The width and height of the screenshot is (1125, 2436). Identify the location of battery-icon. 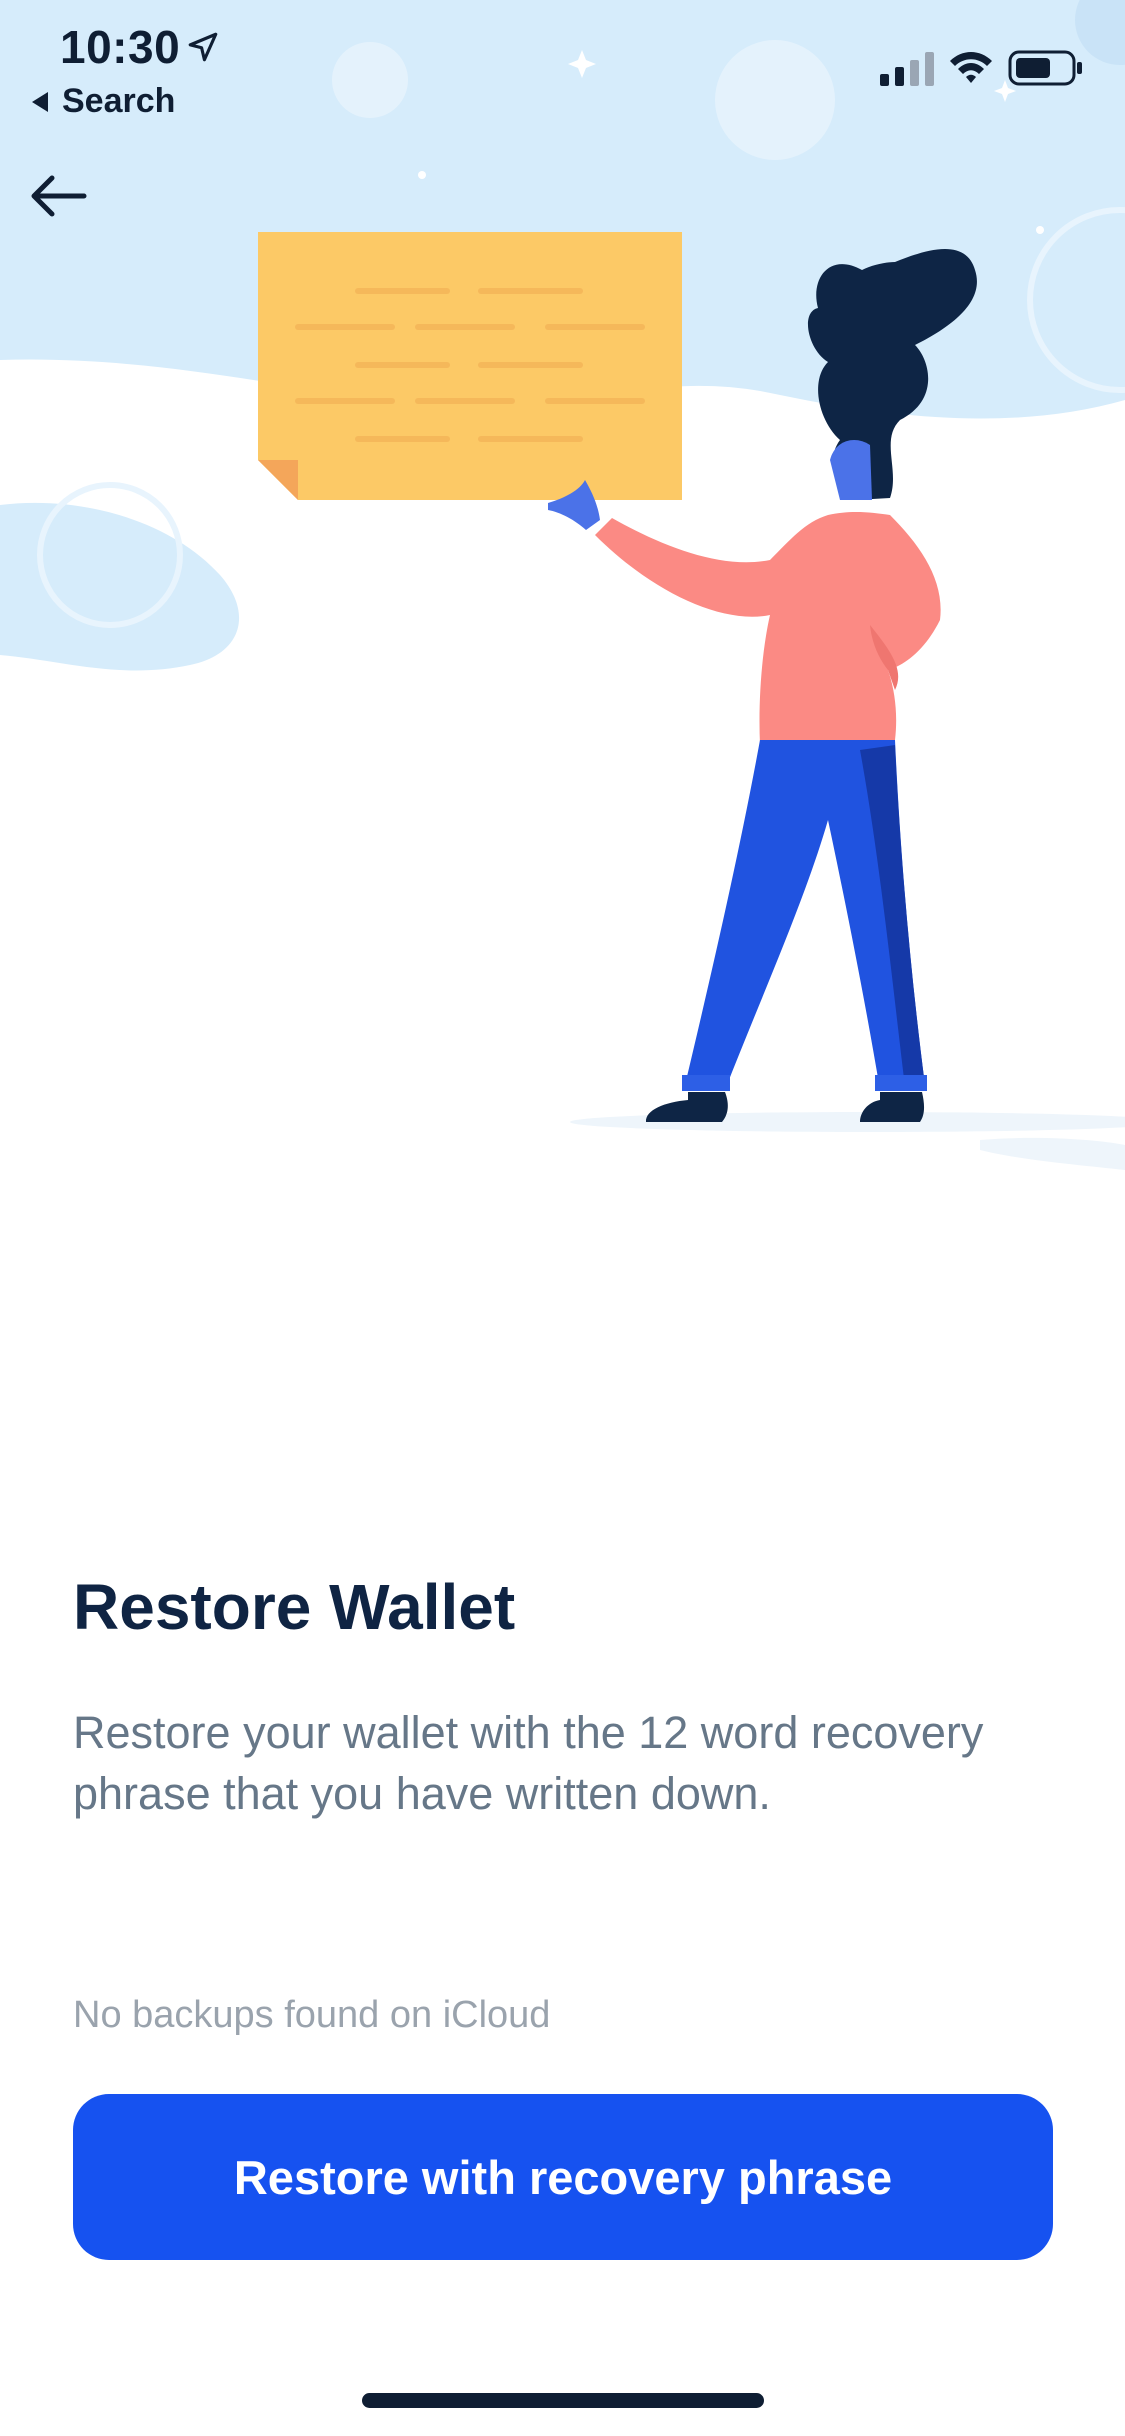
(1045, 68).